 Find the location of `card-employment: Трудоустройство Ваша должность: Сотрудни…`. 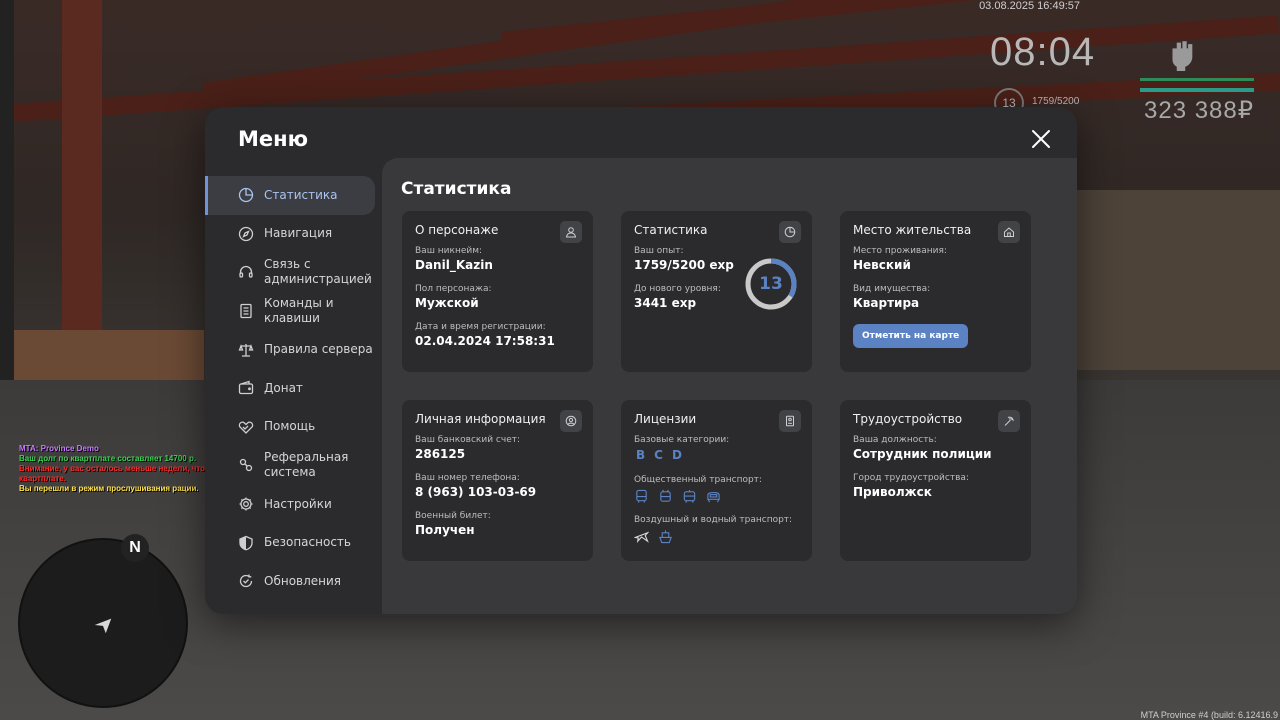

card-employment: Трудоустройство Ваша должность: Сотрудни… is located at coordinates (935, 480).